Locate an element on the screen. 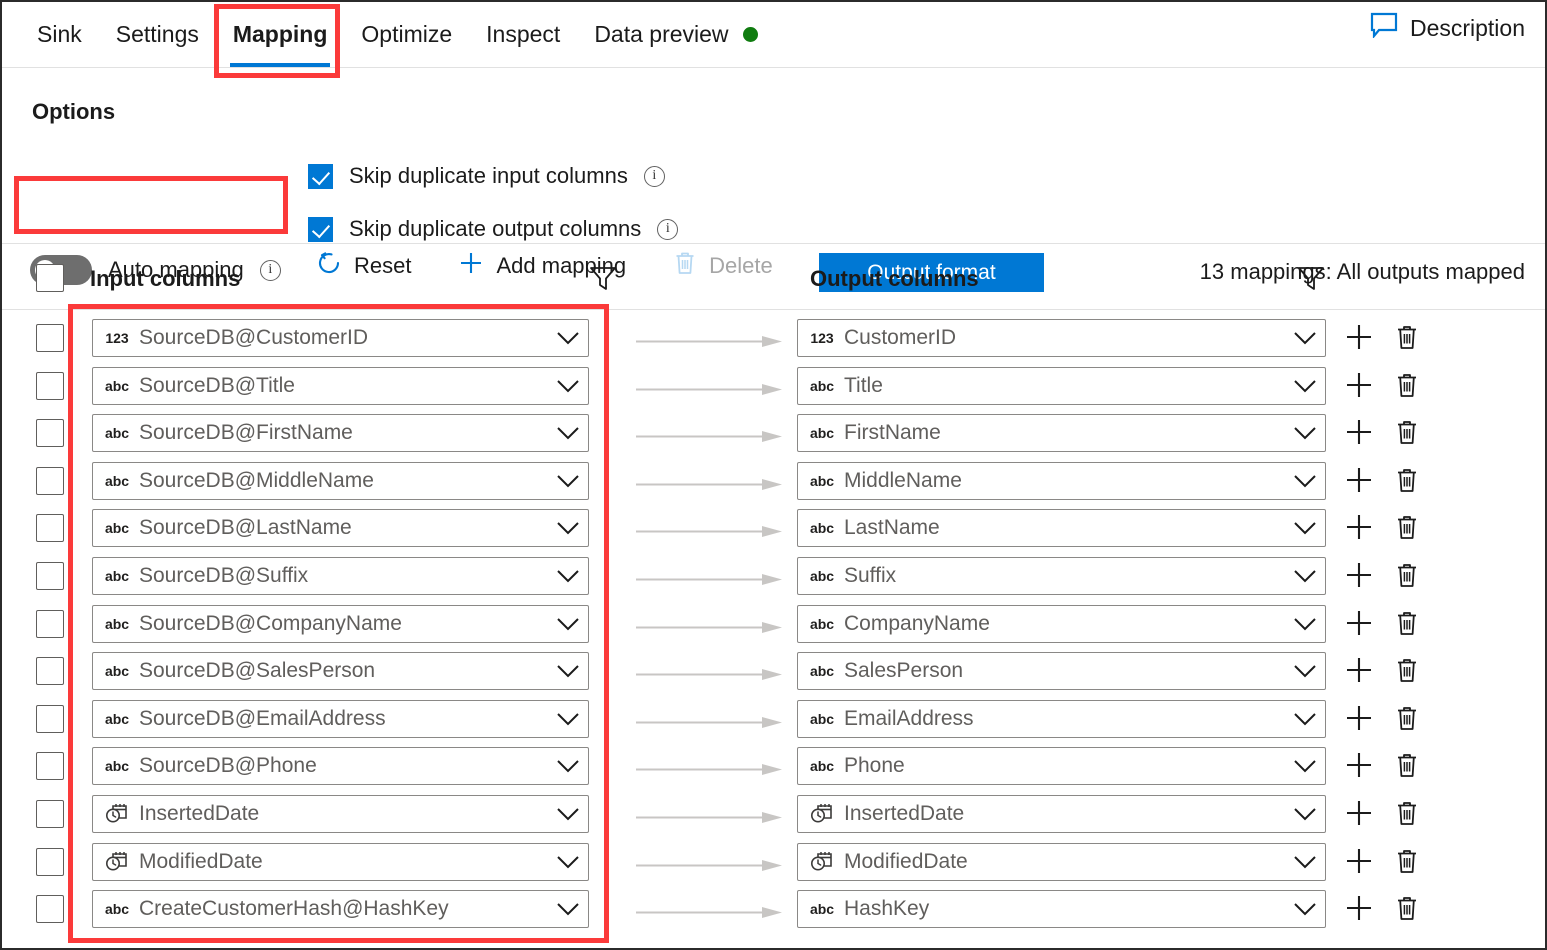 This screenshot has height=950, width=1547. tab-label: Inspect is located at coordinates (523, 34).